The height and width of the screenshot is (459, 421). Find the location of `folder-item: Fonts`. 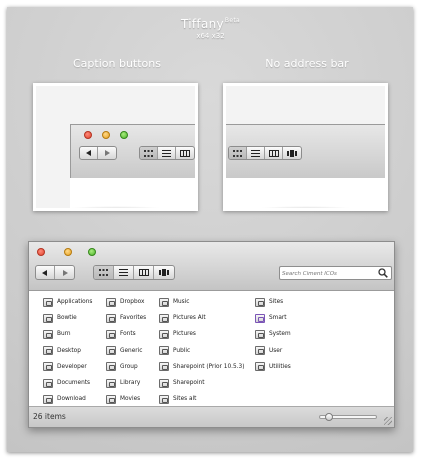

folder-item: Fonts is located at coordinates (121, 334).